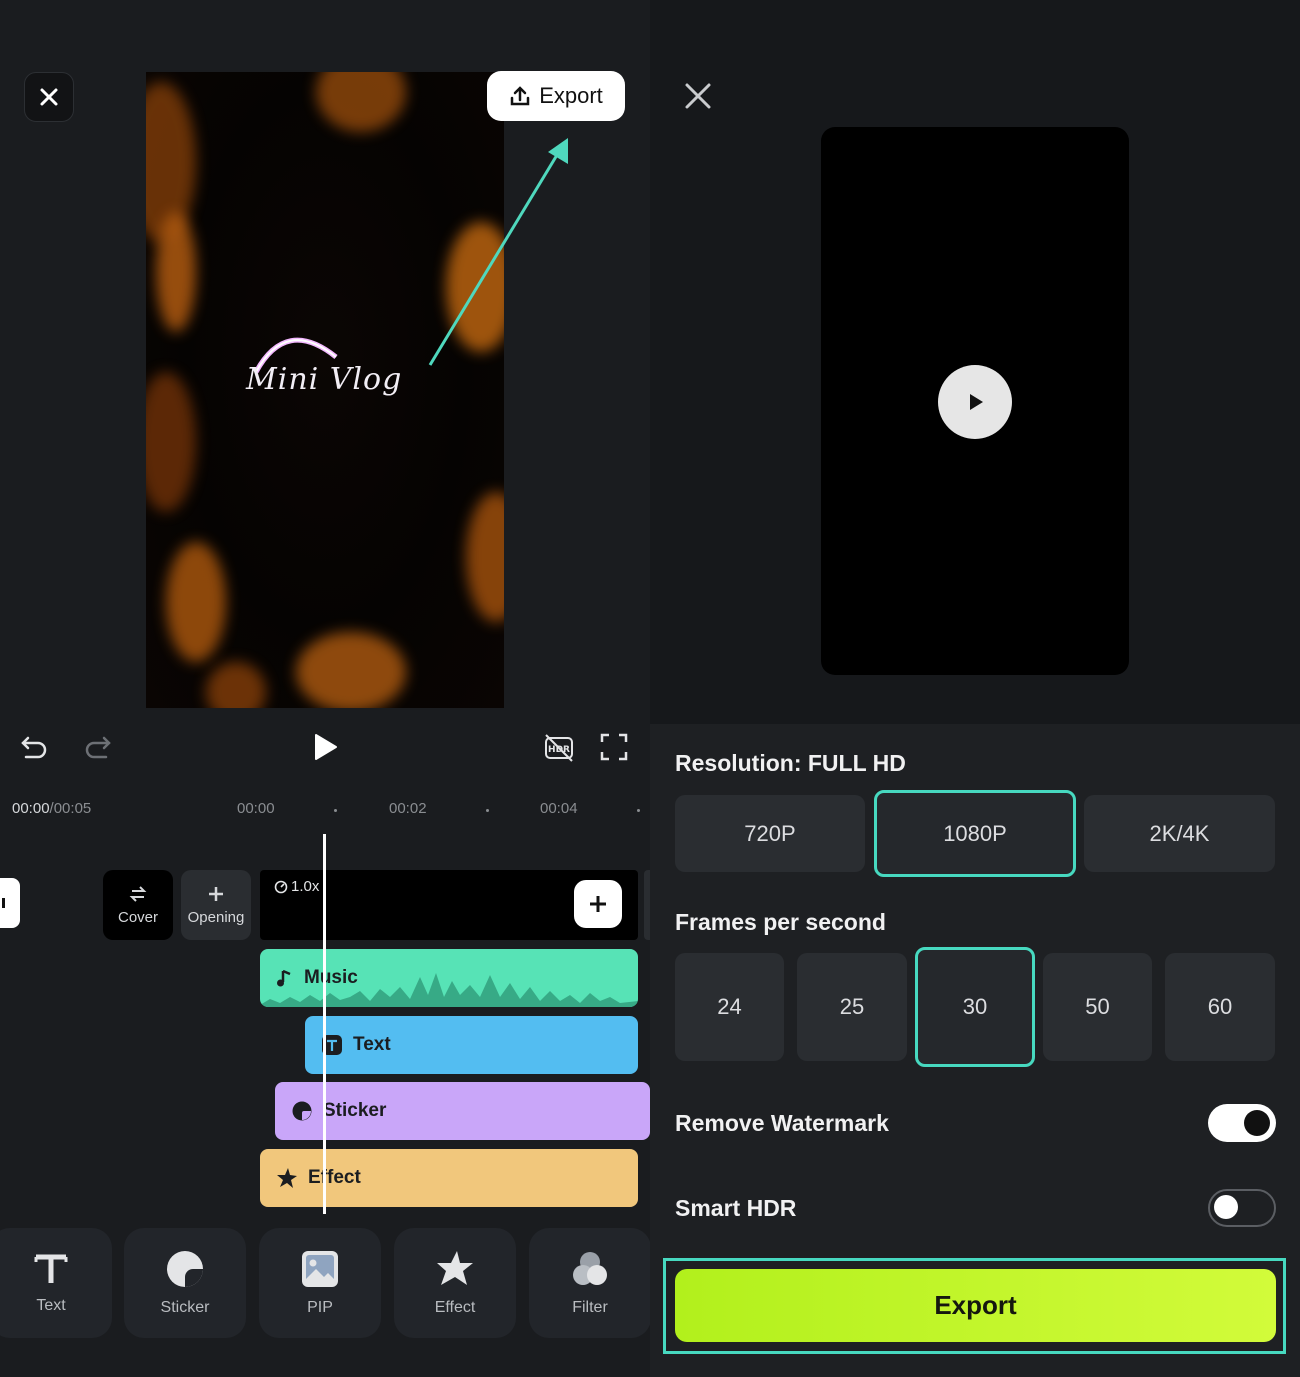 The image size is (1300, 1377). I want to click on smart-hdr-toggle, so click(1242, 1208).